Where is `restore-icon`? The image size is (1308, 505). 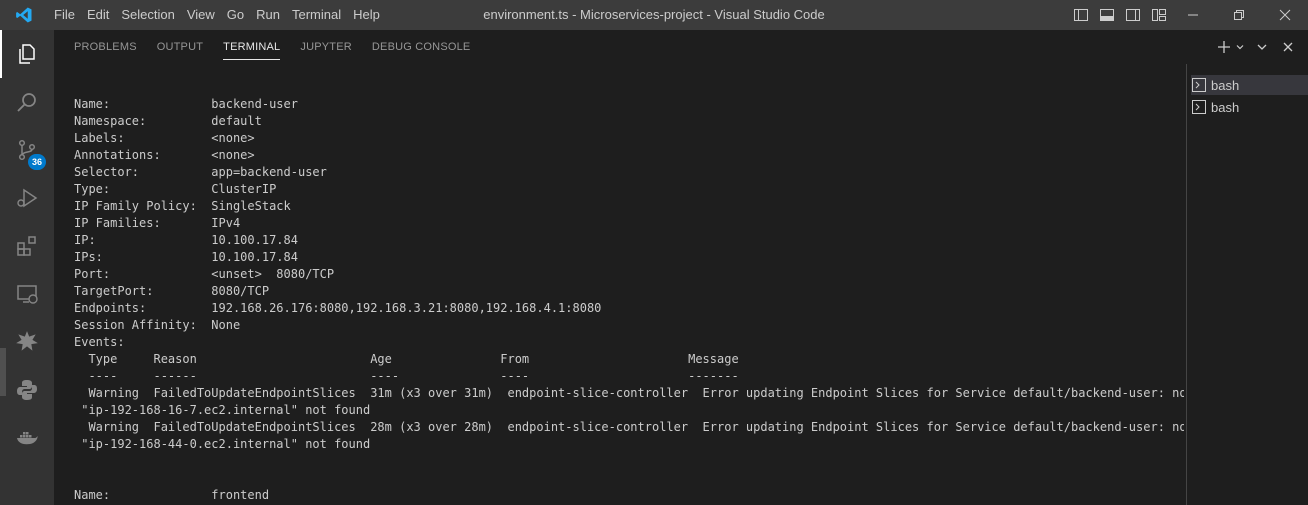
restore-icon is located at coordinates (1239, 15).